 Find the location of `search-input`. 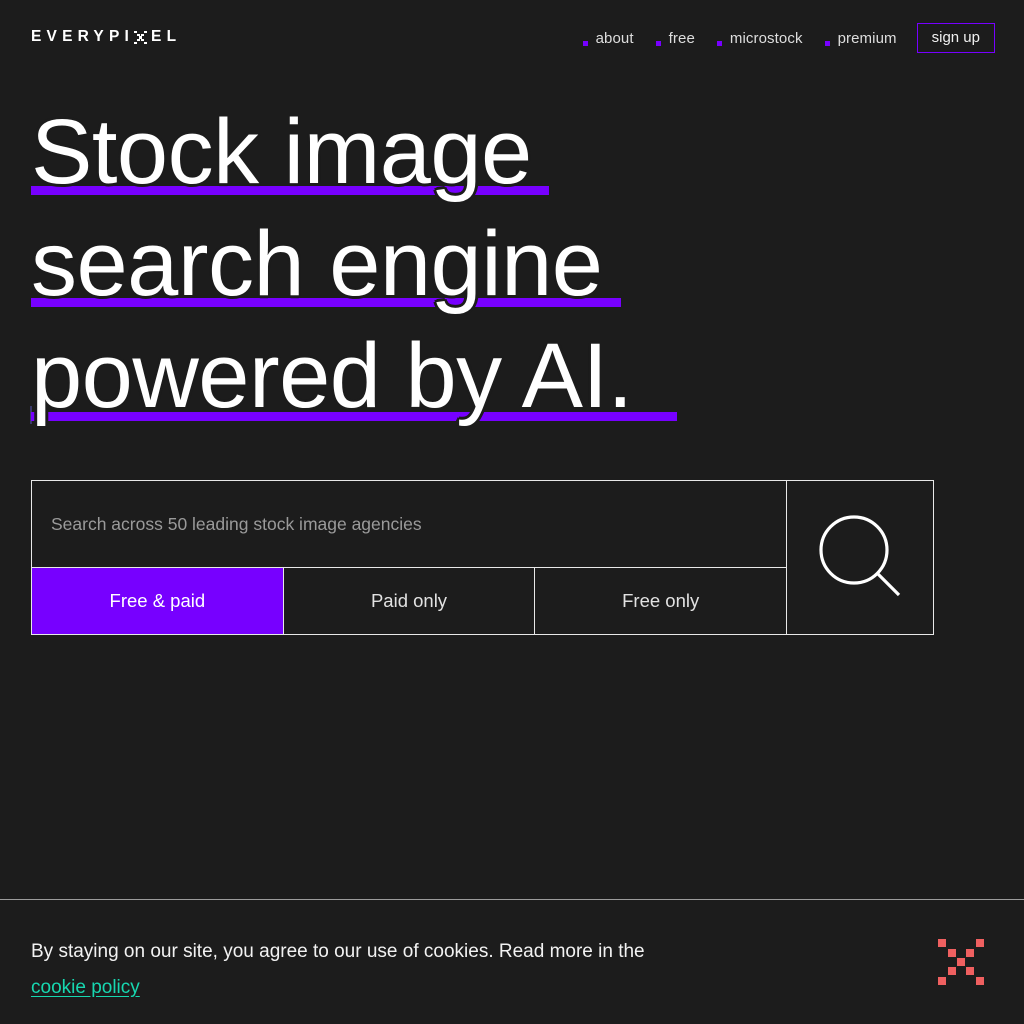

search-input is located at coordinates (409, 524).